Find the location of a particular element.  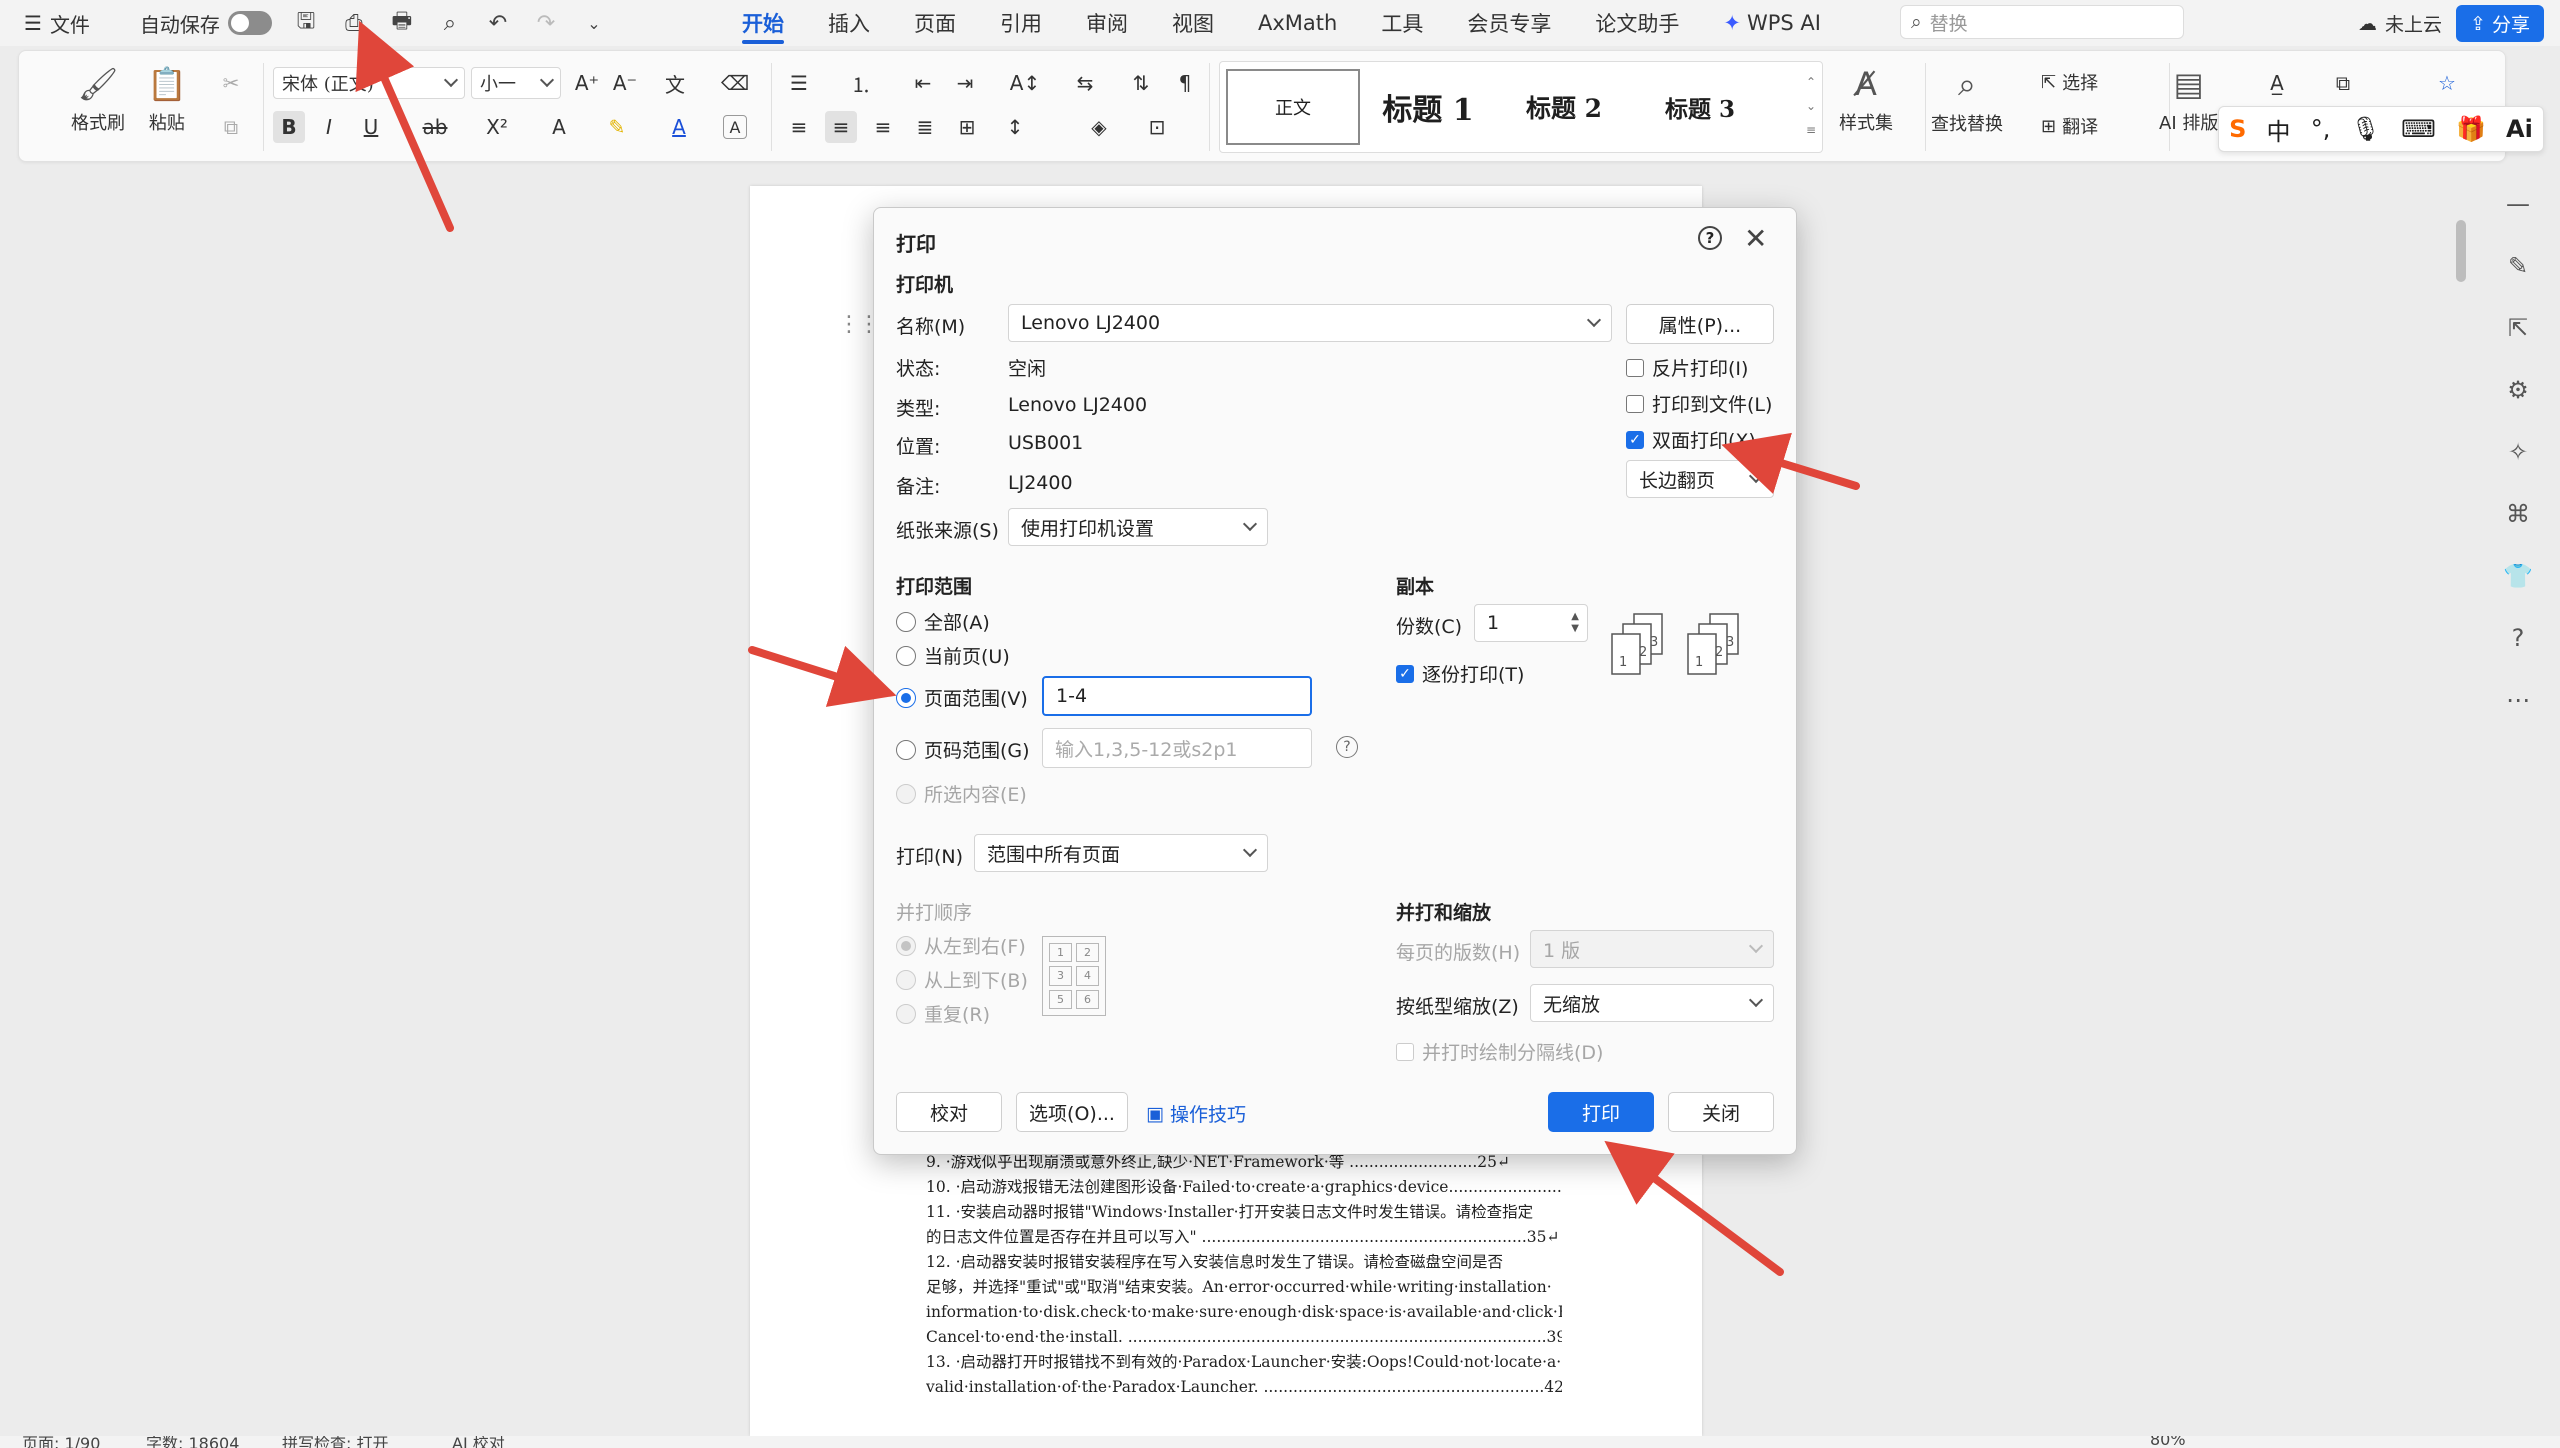

sort-icon: ⇅ is located at coordinates (1141, 83).